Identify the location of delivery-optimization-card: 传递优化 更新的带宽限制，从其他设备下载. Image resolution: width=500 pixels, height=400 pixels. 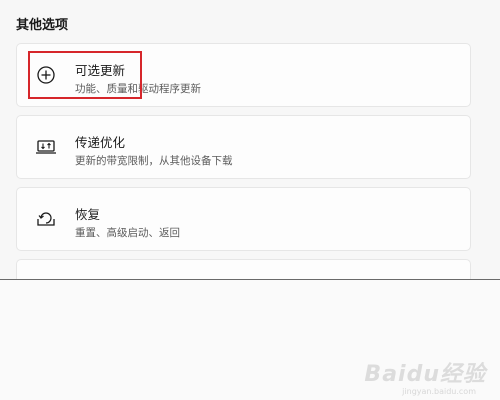
(243, 147).